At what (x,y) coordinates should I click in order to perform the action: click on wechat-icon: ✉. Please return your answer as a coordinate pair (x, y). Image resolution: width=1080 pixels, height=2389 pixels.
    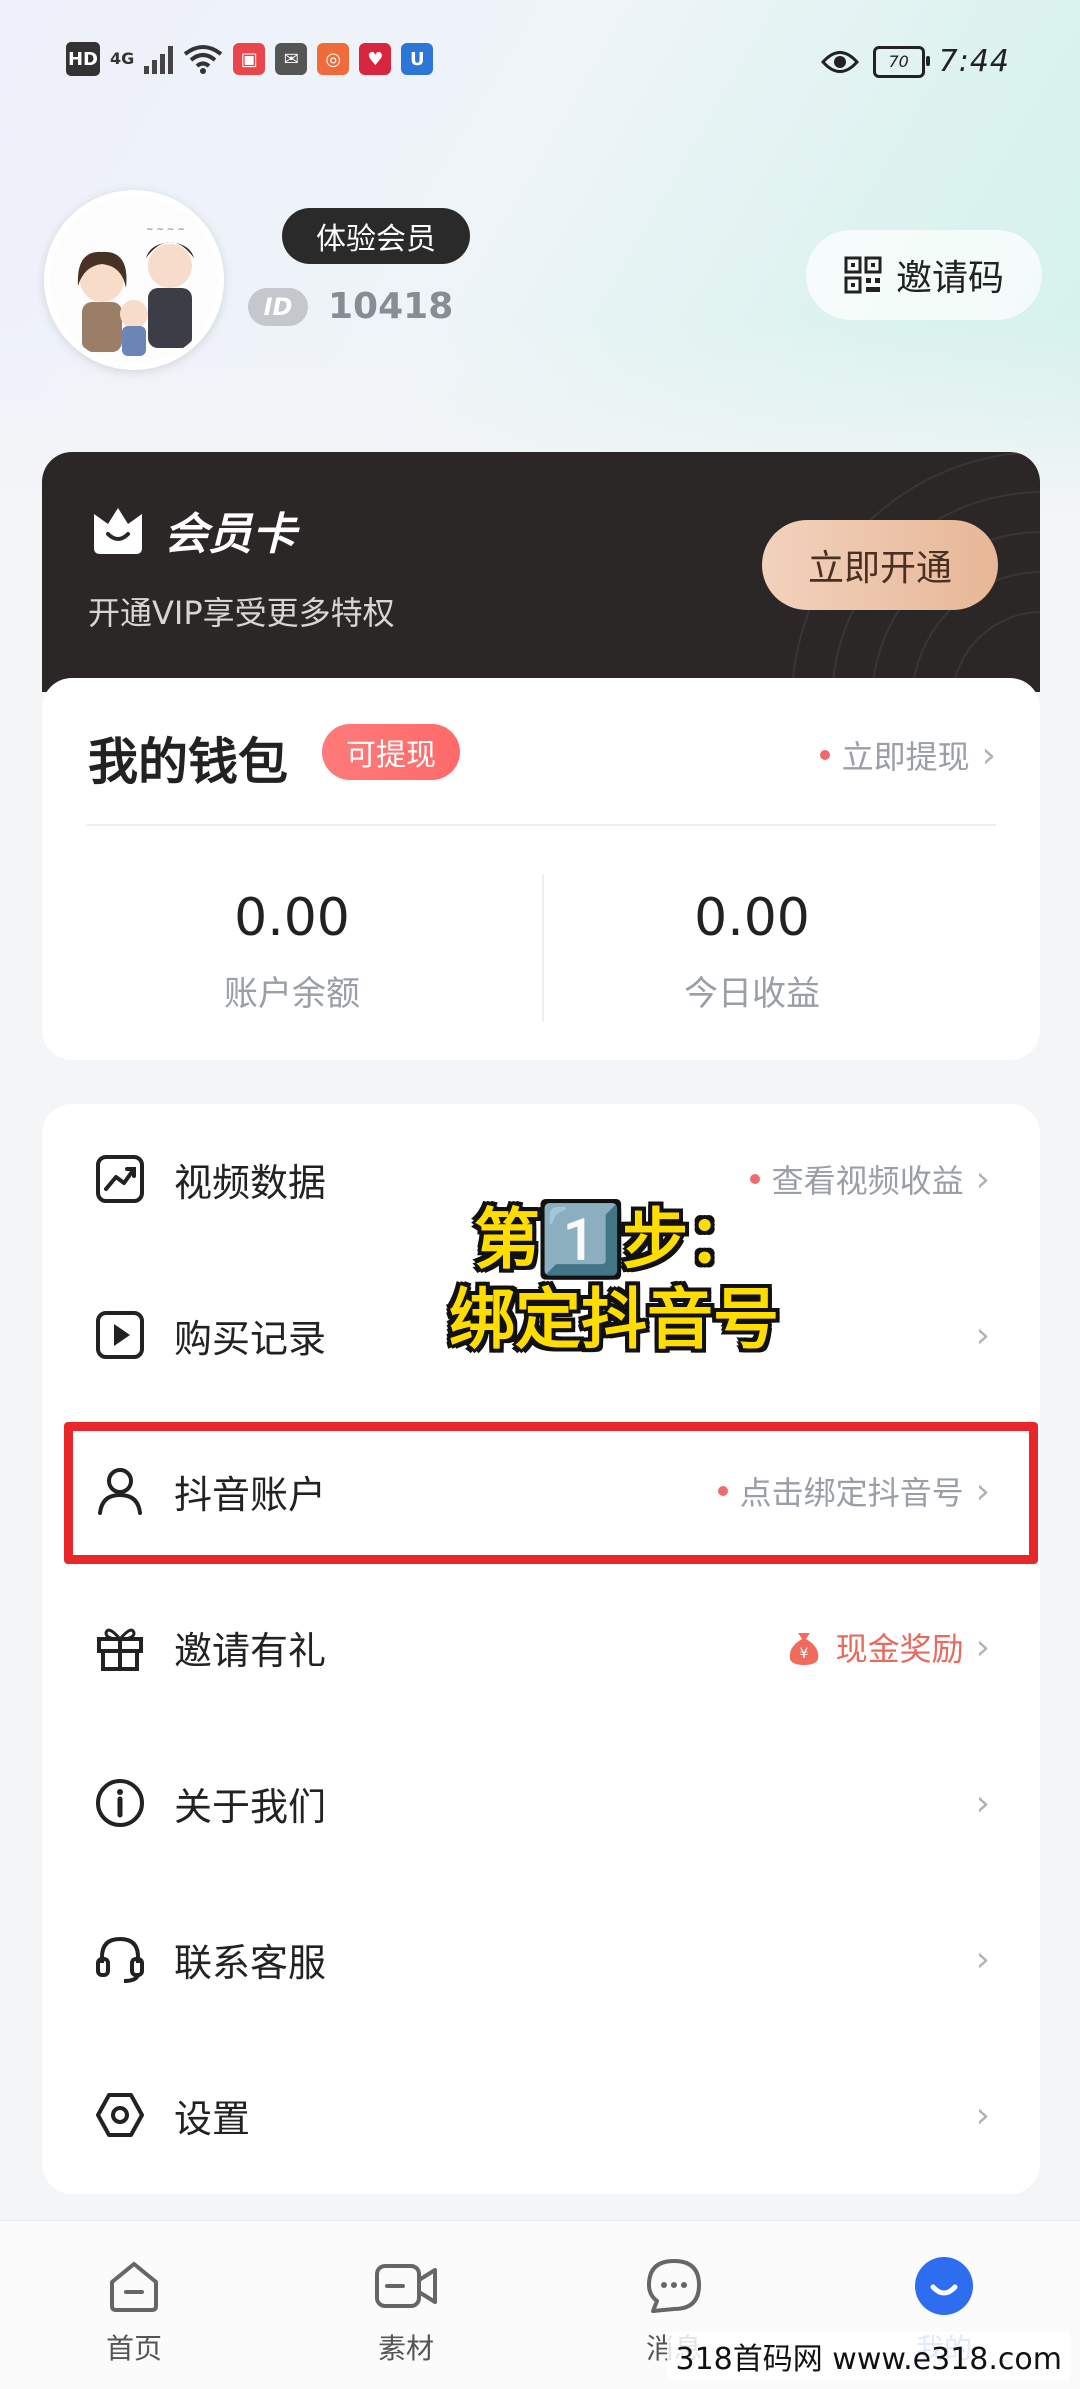
    Looking at the image, I should click on (291, 59).